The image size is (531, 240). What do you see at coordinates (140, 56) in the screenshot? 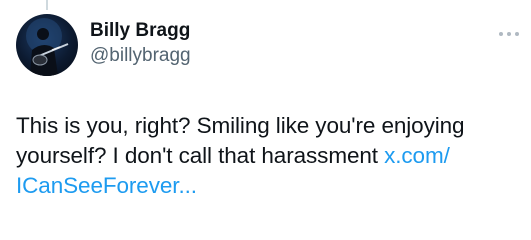
I see `author-handle: @billybragg` at bounding box center [140, 56].